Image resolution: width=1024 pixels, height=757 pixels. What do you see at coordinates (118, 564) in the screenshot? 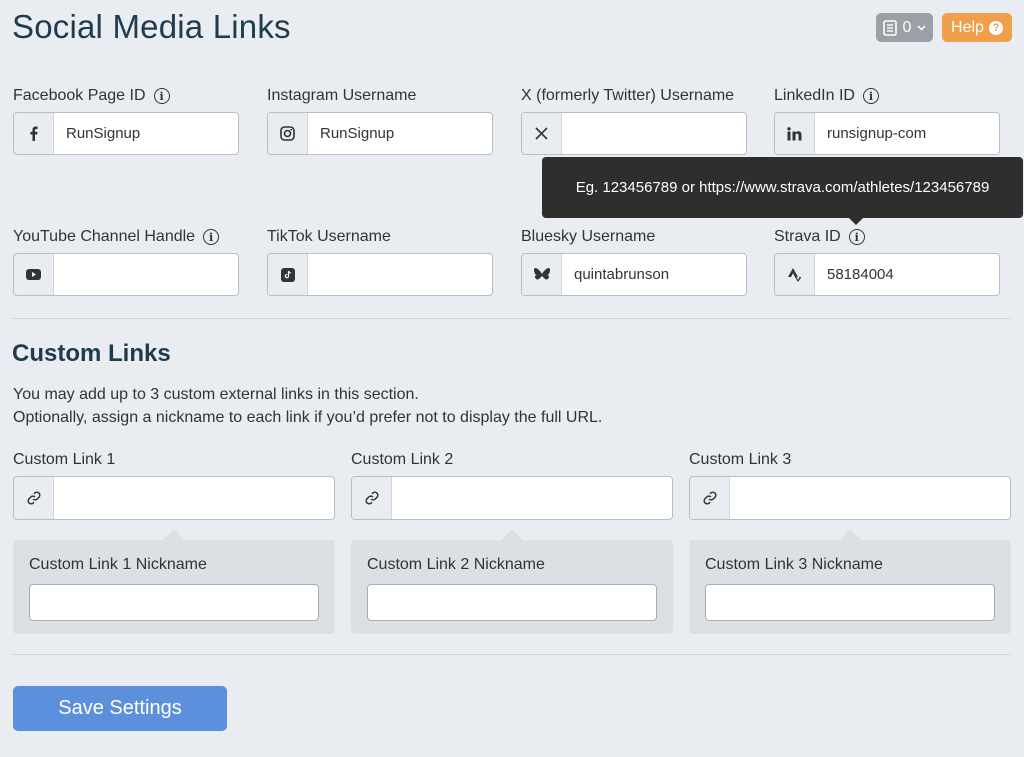
I see `custom-link-1-nickname-label: Custom Link 1 Nickname` at bounding box center [118, 564].